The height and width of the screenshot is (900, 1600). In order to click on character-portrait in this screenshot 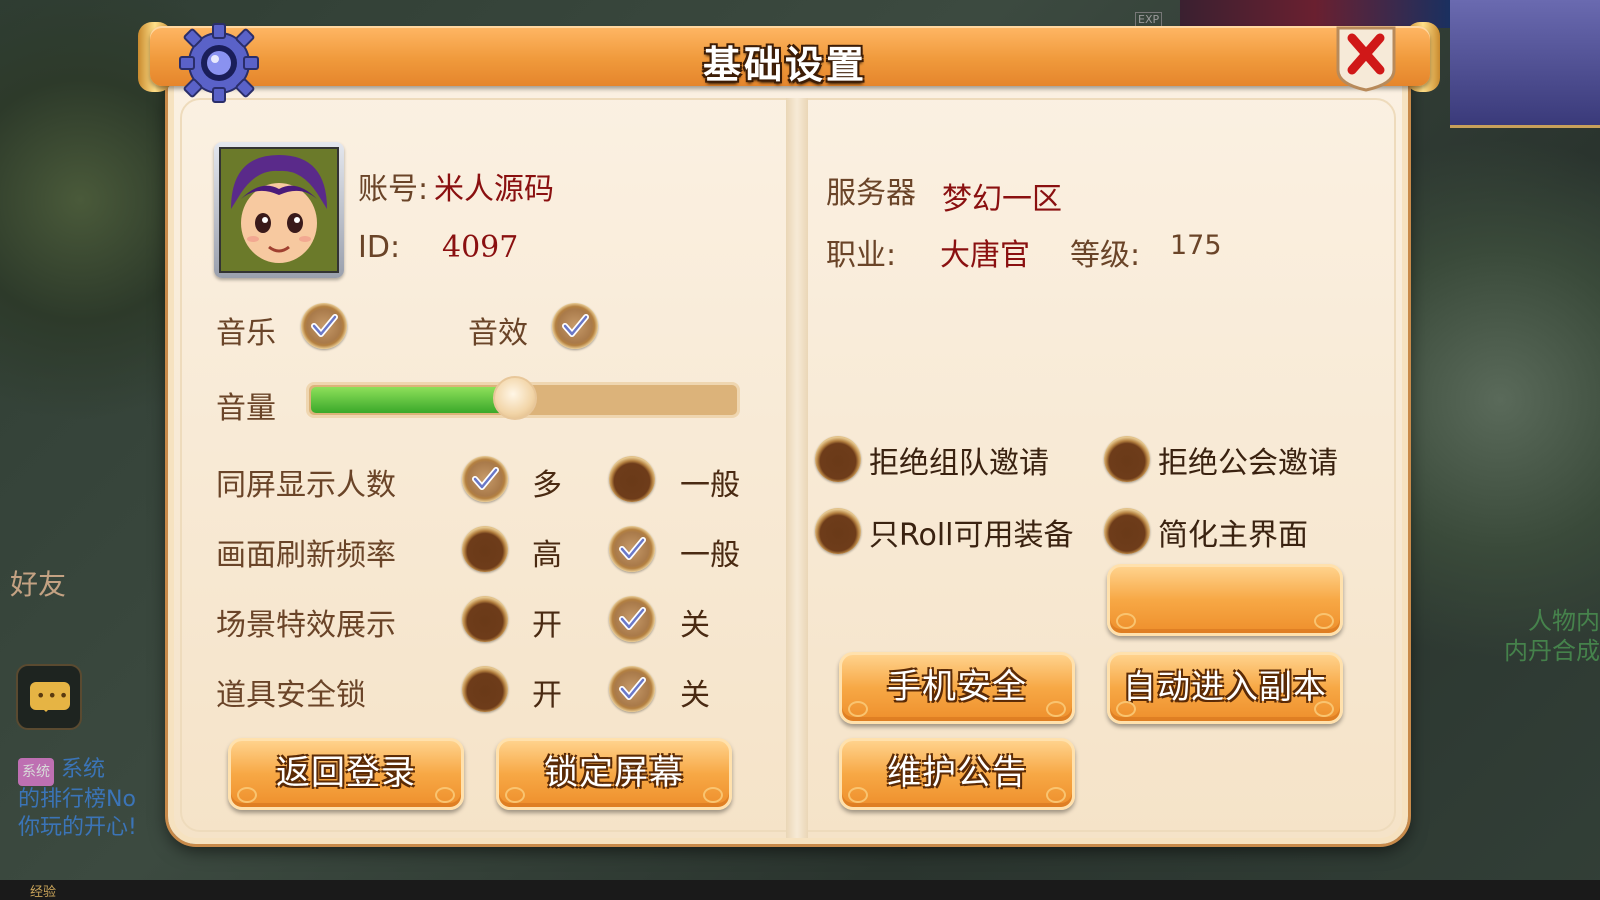, I will do `click(279, 210)`.